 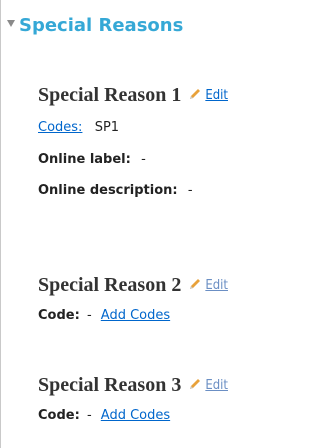 I want to click on special-reason-3: Special Reason 3 Edit Code: - Add Codes, so click(x=133, y=397).